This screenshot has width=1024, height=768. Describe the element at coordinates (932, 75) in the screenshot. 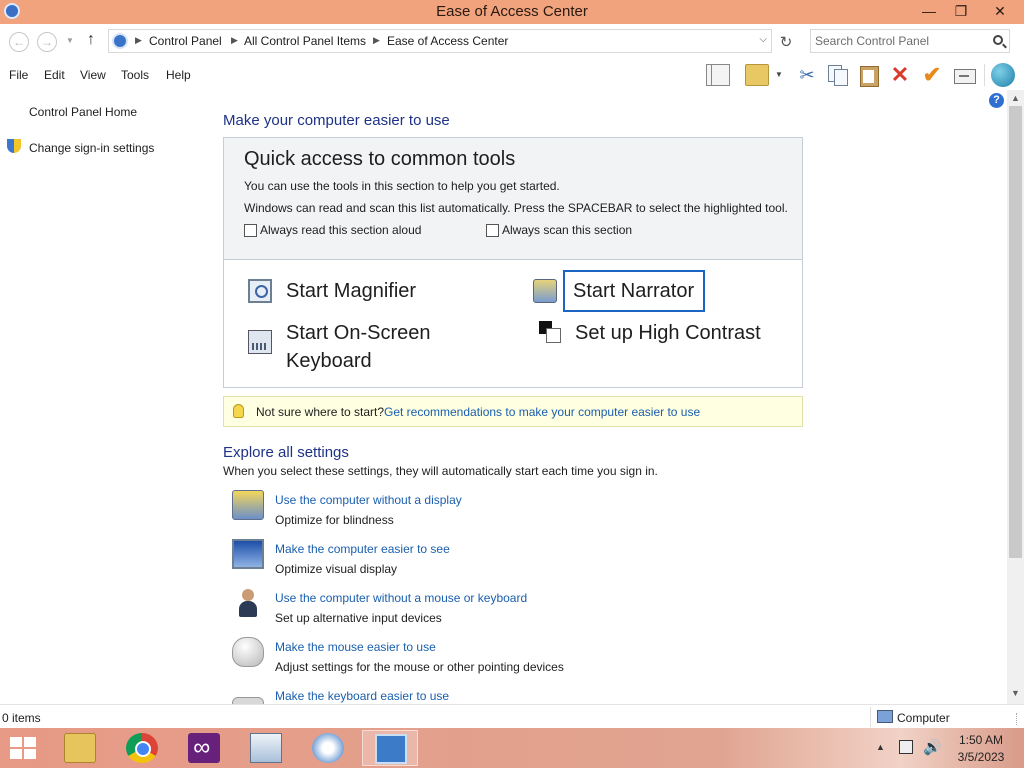

I see `check-icon: ✔` at that location.